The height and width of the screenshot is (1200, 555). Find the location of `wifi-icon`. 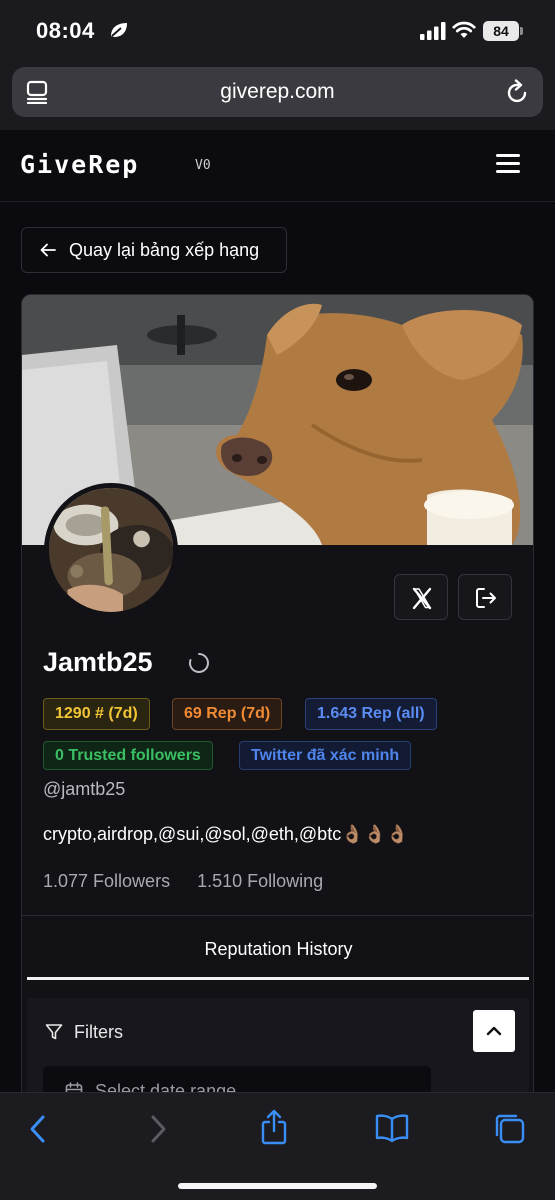

wifi-icon is located at coordinates (464, 29).